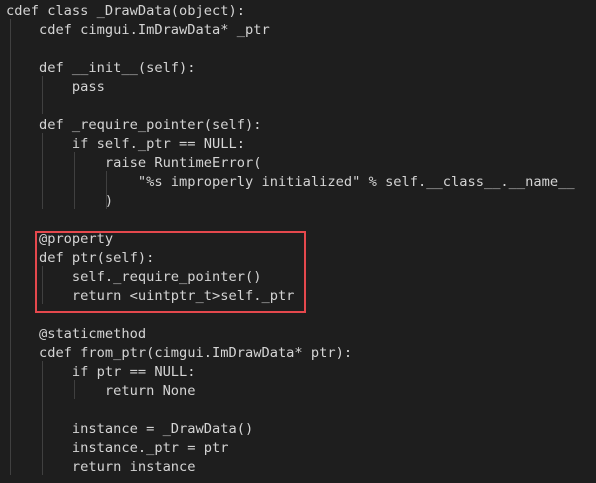  Describe the element at coordinates (60, 239) in the screenshot. I see `code-line: @property` at that location.